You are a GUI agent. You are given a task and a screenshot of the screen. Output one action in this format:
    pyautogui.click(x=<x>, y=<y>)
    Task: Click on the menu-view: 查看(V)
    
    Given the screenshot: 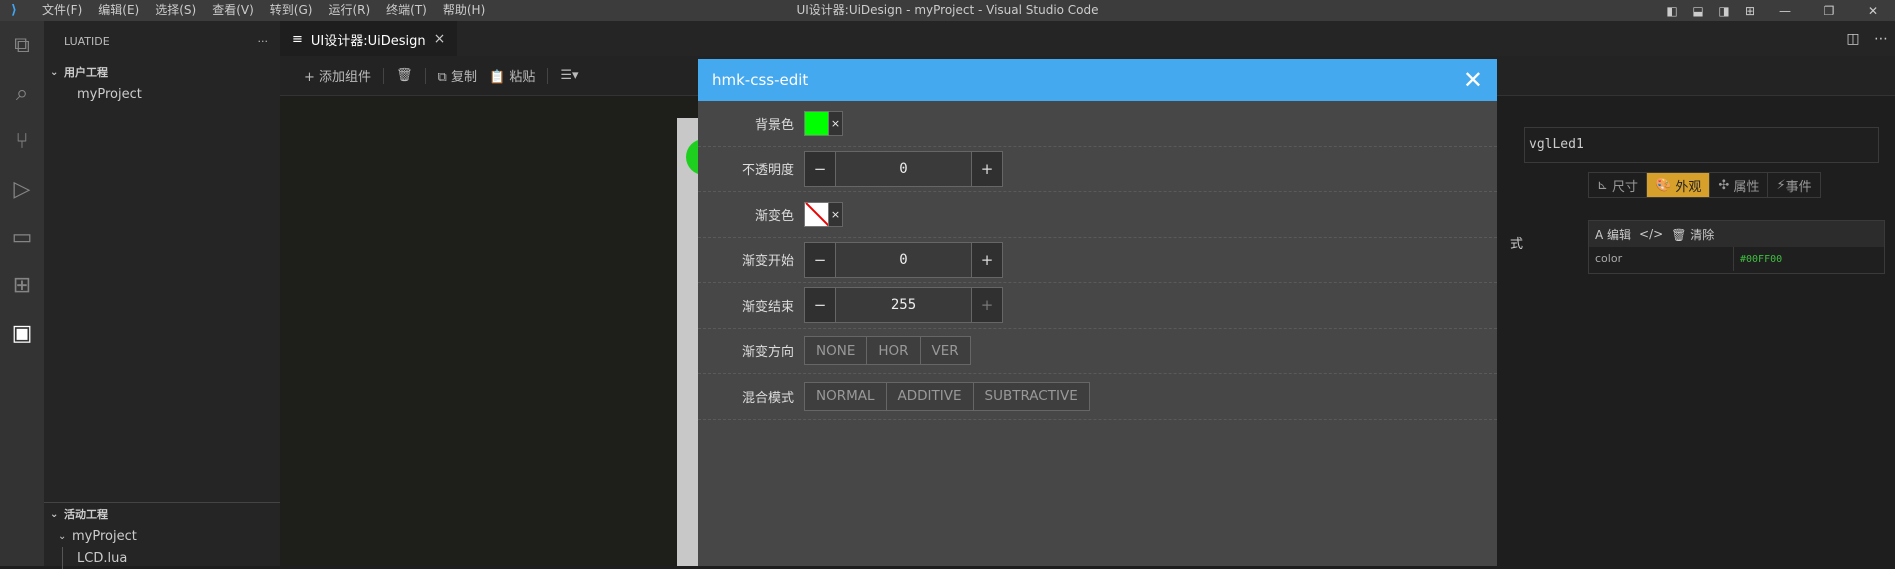 What is the action you would take?
    pyautogui.click(x=233, y=10)
    